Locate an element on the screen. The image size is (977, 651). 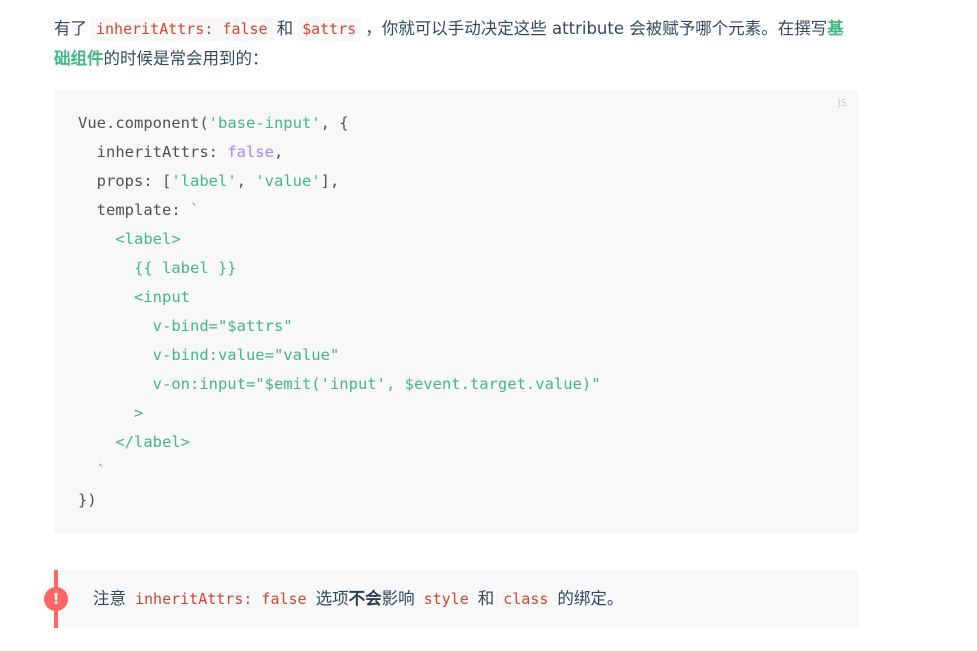
code-token: props: [ is located at coordinates (125, 181).